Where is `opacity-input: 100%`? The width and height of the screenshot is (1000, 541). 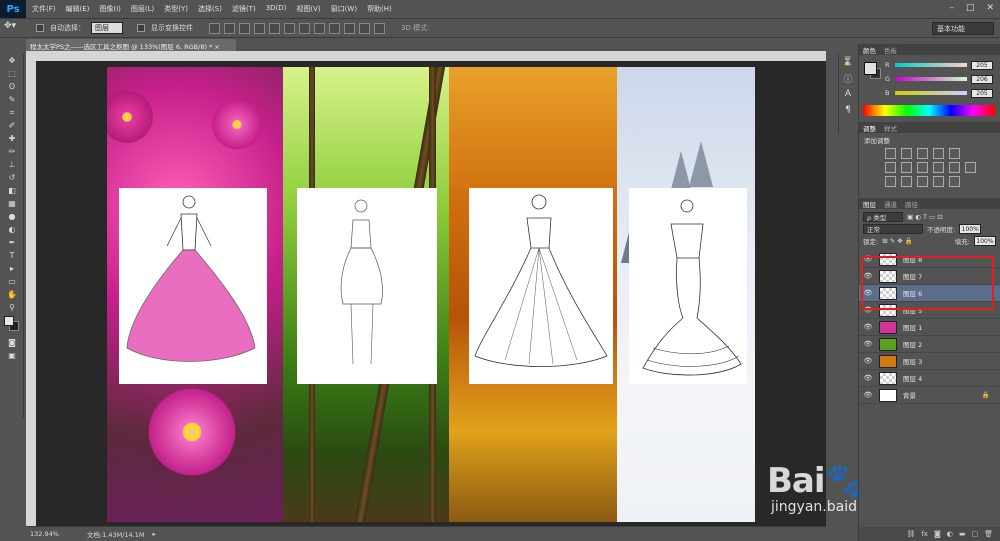 opacity-input: 100% is located at coordinates (970, 229).